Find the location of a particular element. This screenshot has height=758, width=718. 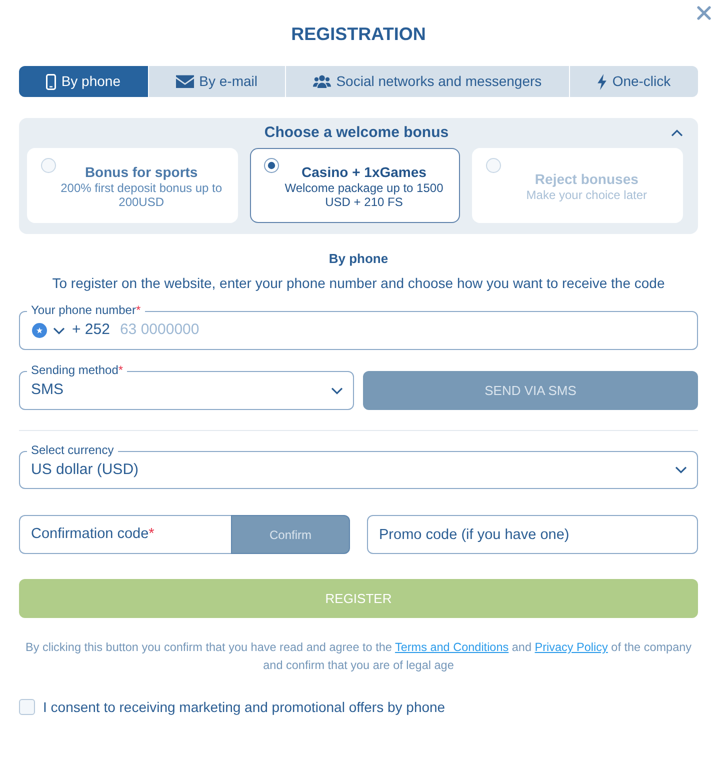

consent-label: I consent to receiving marketing and promotional offers by phone is located at coordinates (244, 707).